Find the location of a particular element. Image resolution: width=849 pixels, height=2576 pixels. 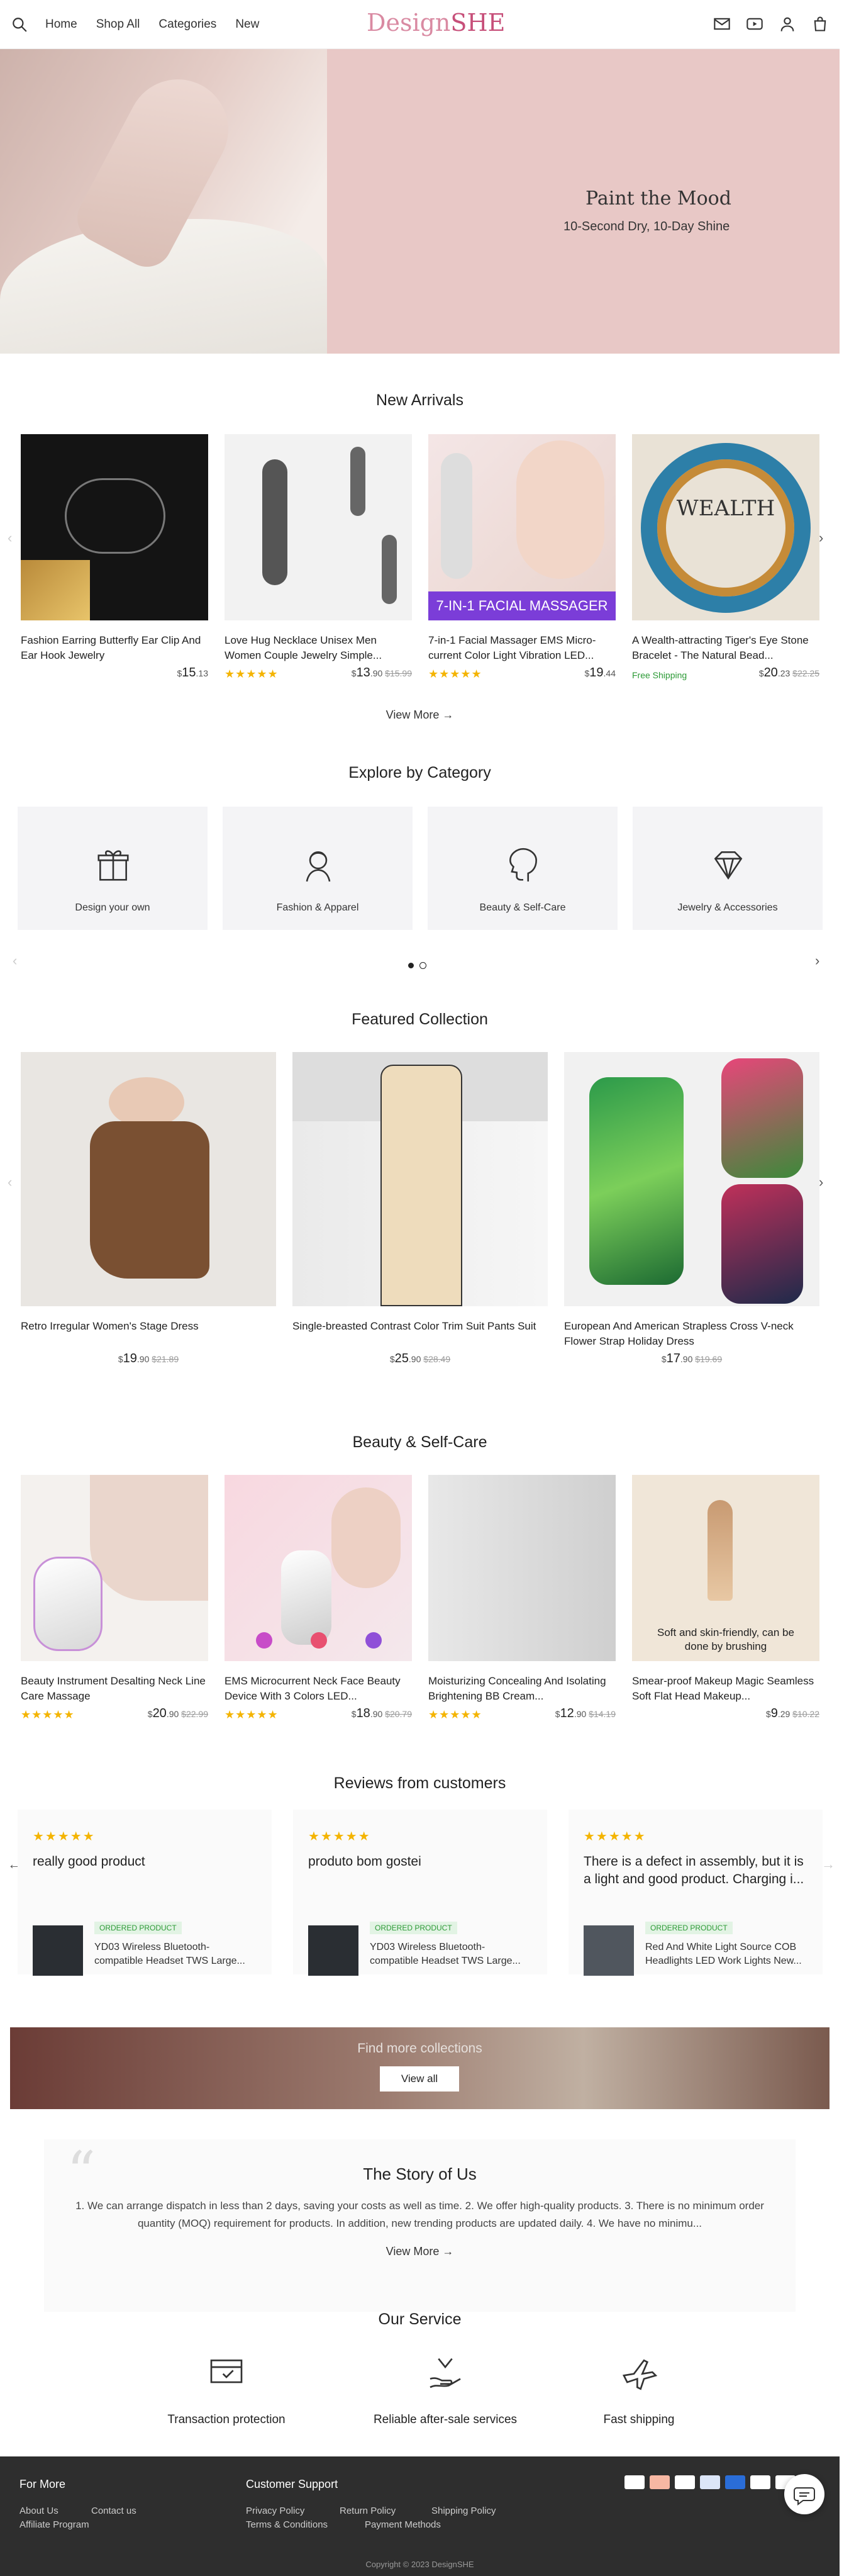

category-label: Fashion & Apparel is located at coordinates (317, 907).